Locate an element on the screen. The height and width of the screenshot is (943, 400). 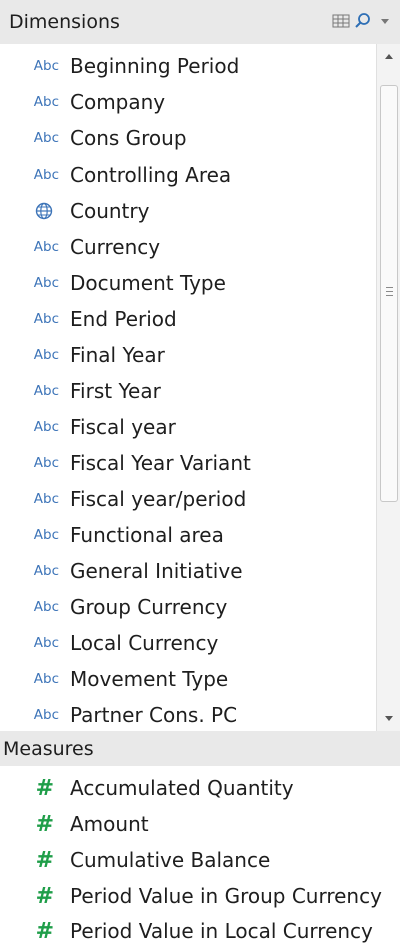
dimension-item-document-type: Abc Document Type is located at coordinates (188, 283).